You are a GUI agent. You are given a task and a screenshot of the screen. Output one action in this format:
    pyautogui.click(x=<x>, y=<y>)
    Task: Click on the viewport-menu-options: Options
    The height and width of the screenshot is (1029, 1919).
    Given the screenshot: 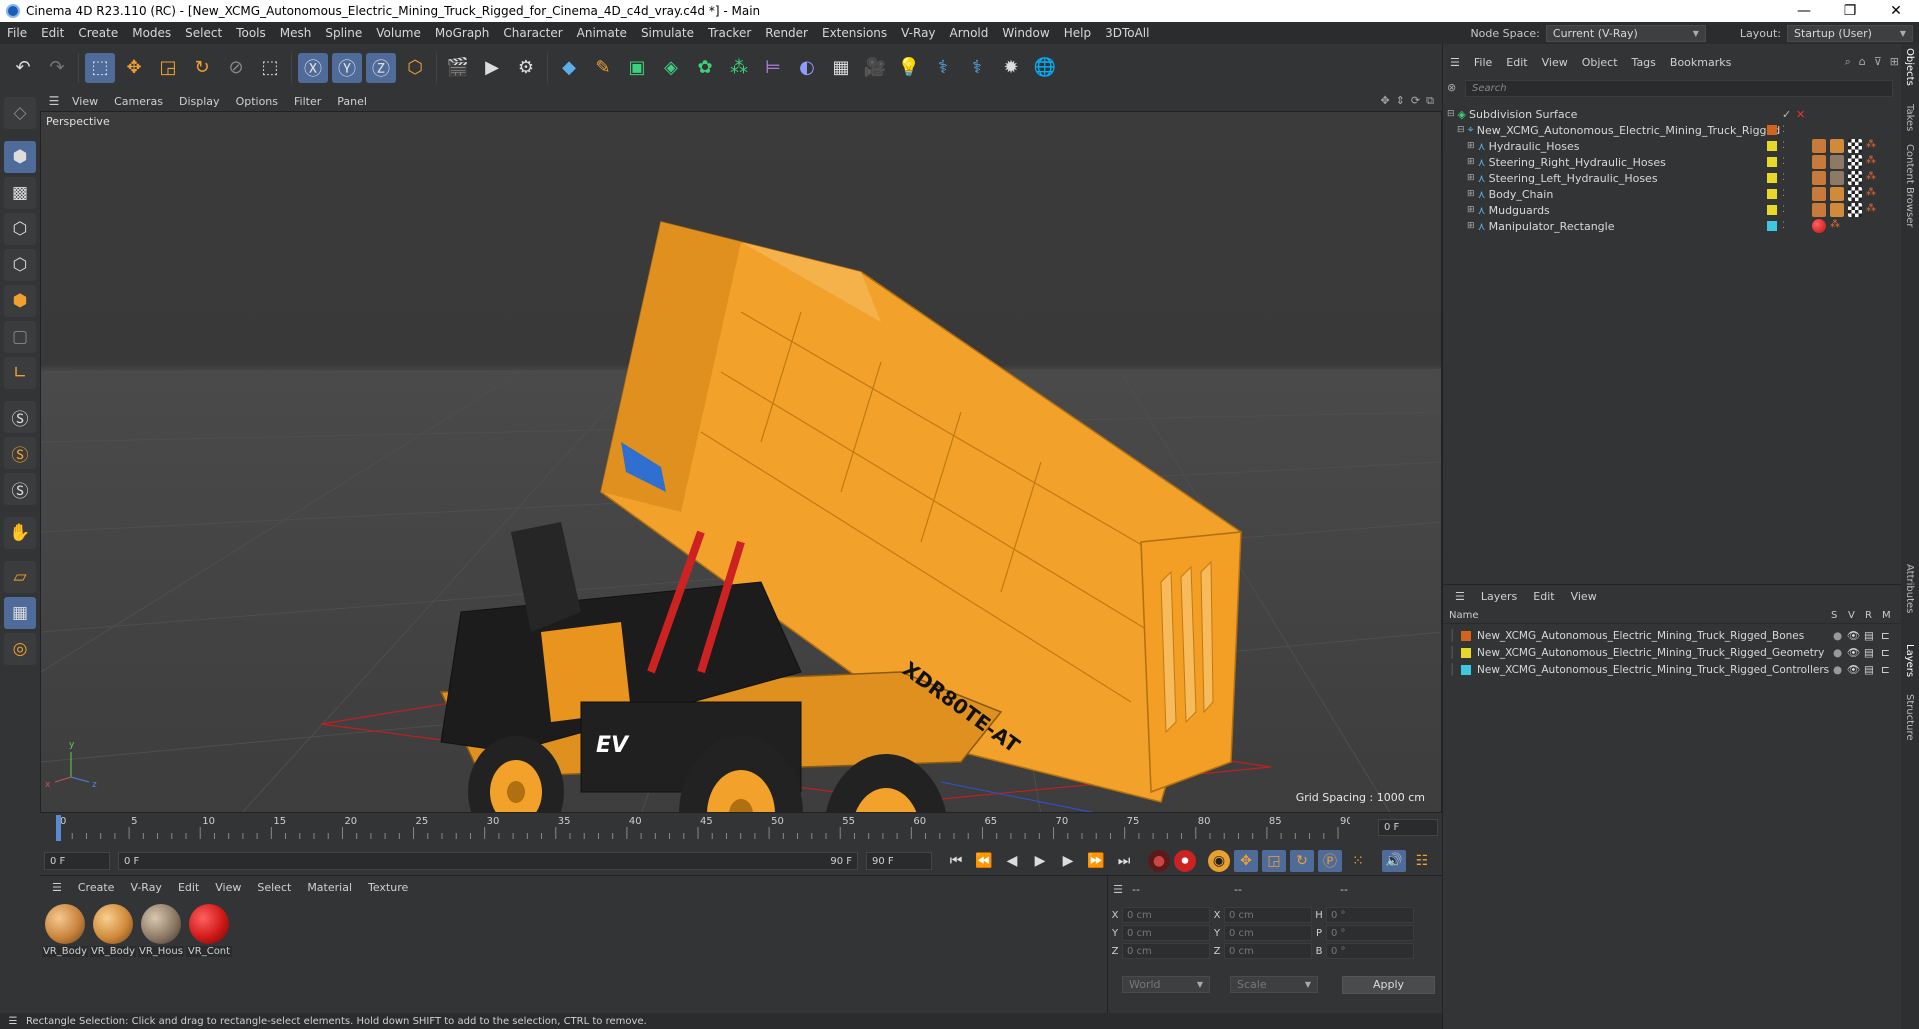 What is the action you would take?
    pyautogui.click(x=257, y=101)
    